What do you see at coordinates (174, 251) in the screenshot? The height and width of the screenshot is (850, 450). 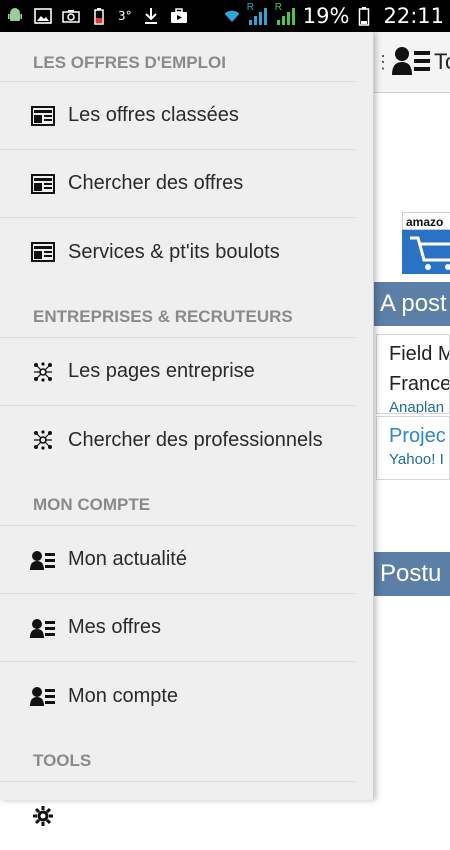 I see `drawer-item-label: Services & pt'its boulots` at bounding box center [174, 251].